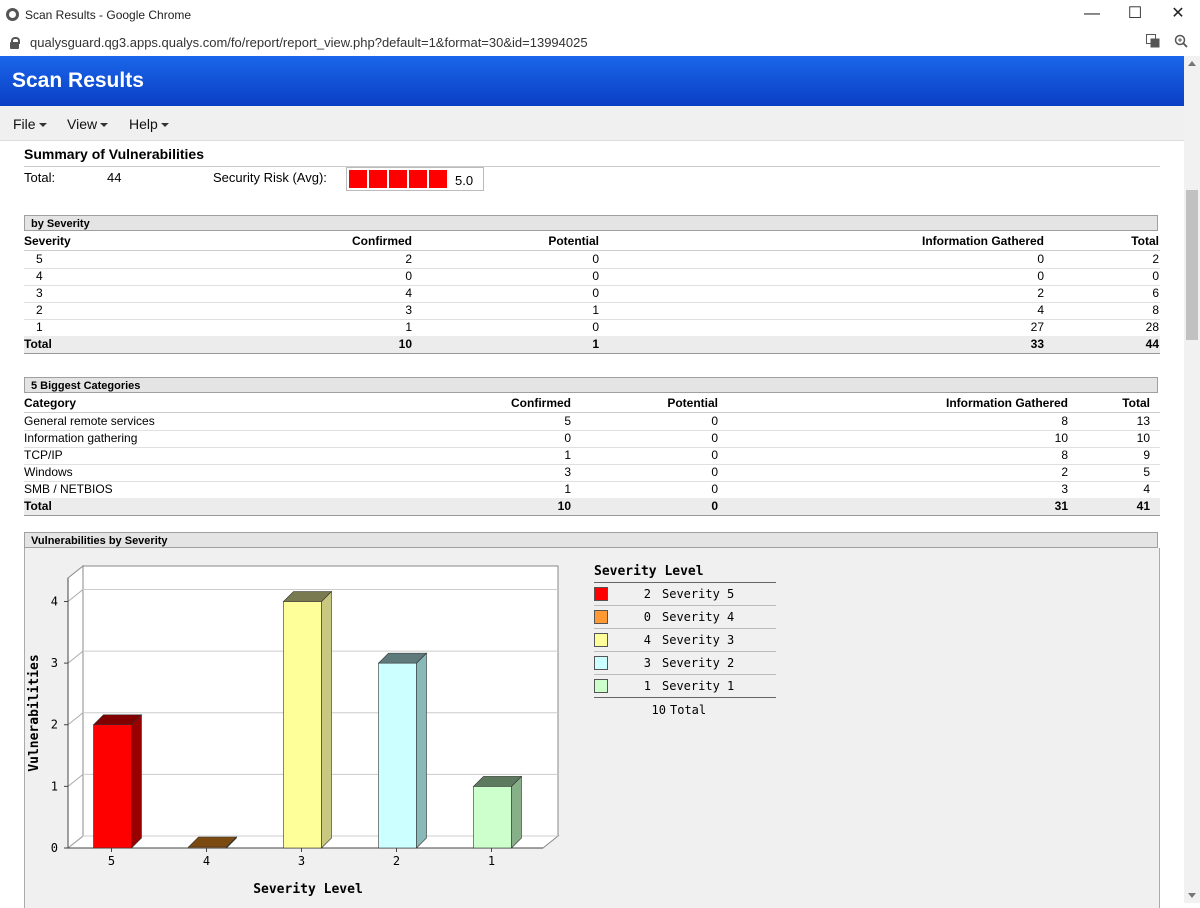  What do you see at coordinates (34, 712) in the screenshot?
I see `y-axis-label: Vulnerabilities` at bounding box center [34, 712].